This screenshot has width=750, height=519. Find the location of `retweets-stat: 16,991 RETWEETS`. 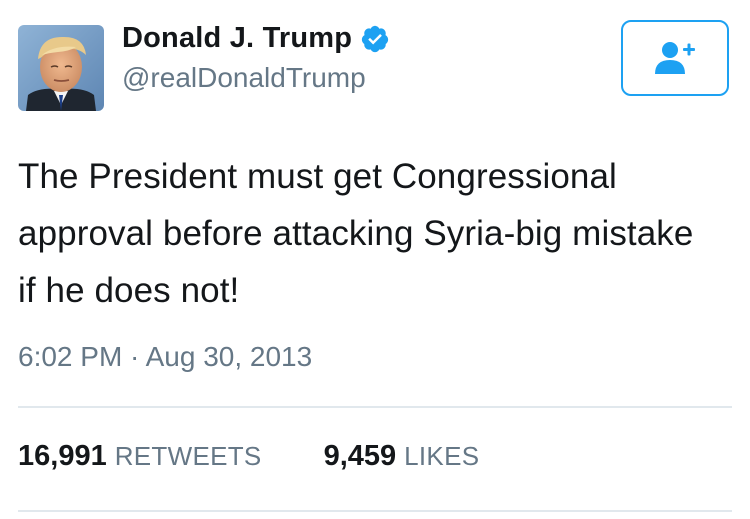

retweets-stat: 16,991 RETWEETS is located at coordinates (140, 456).